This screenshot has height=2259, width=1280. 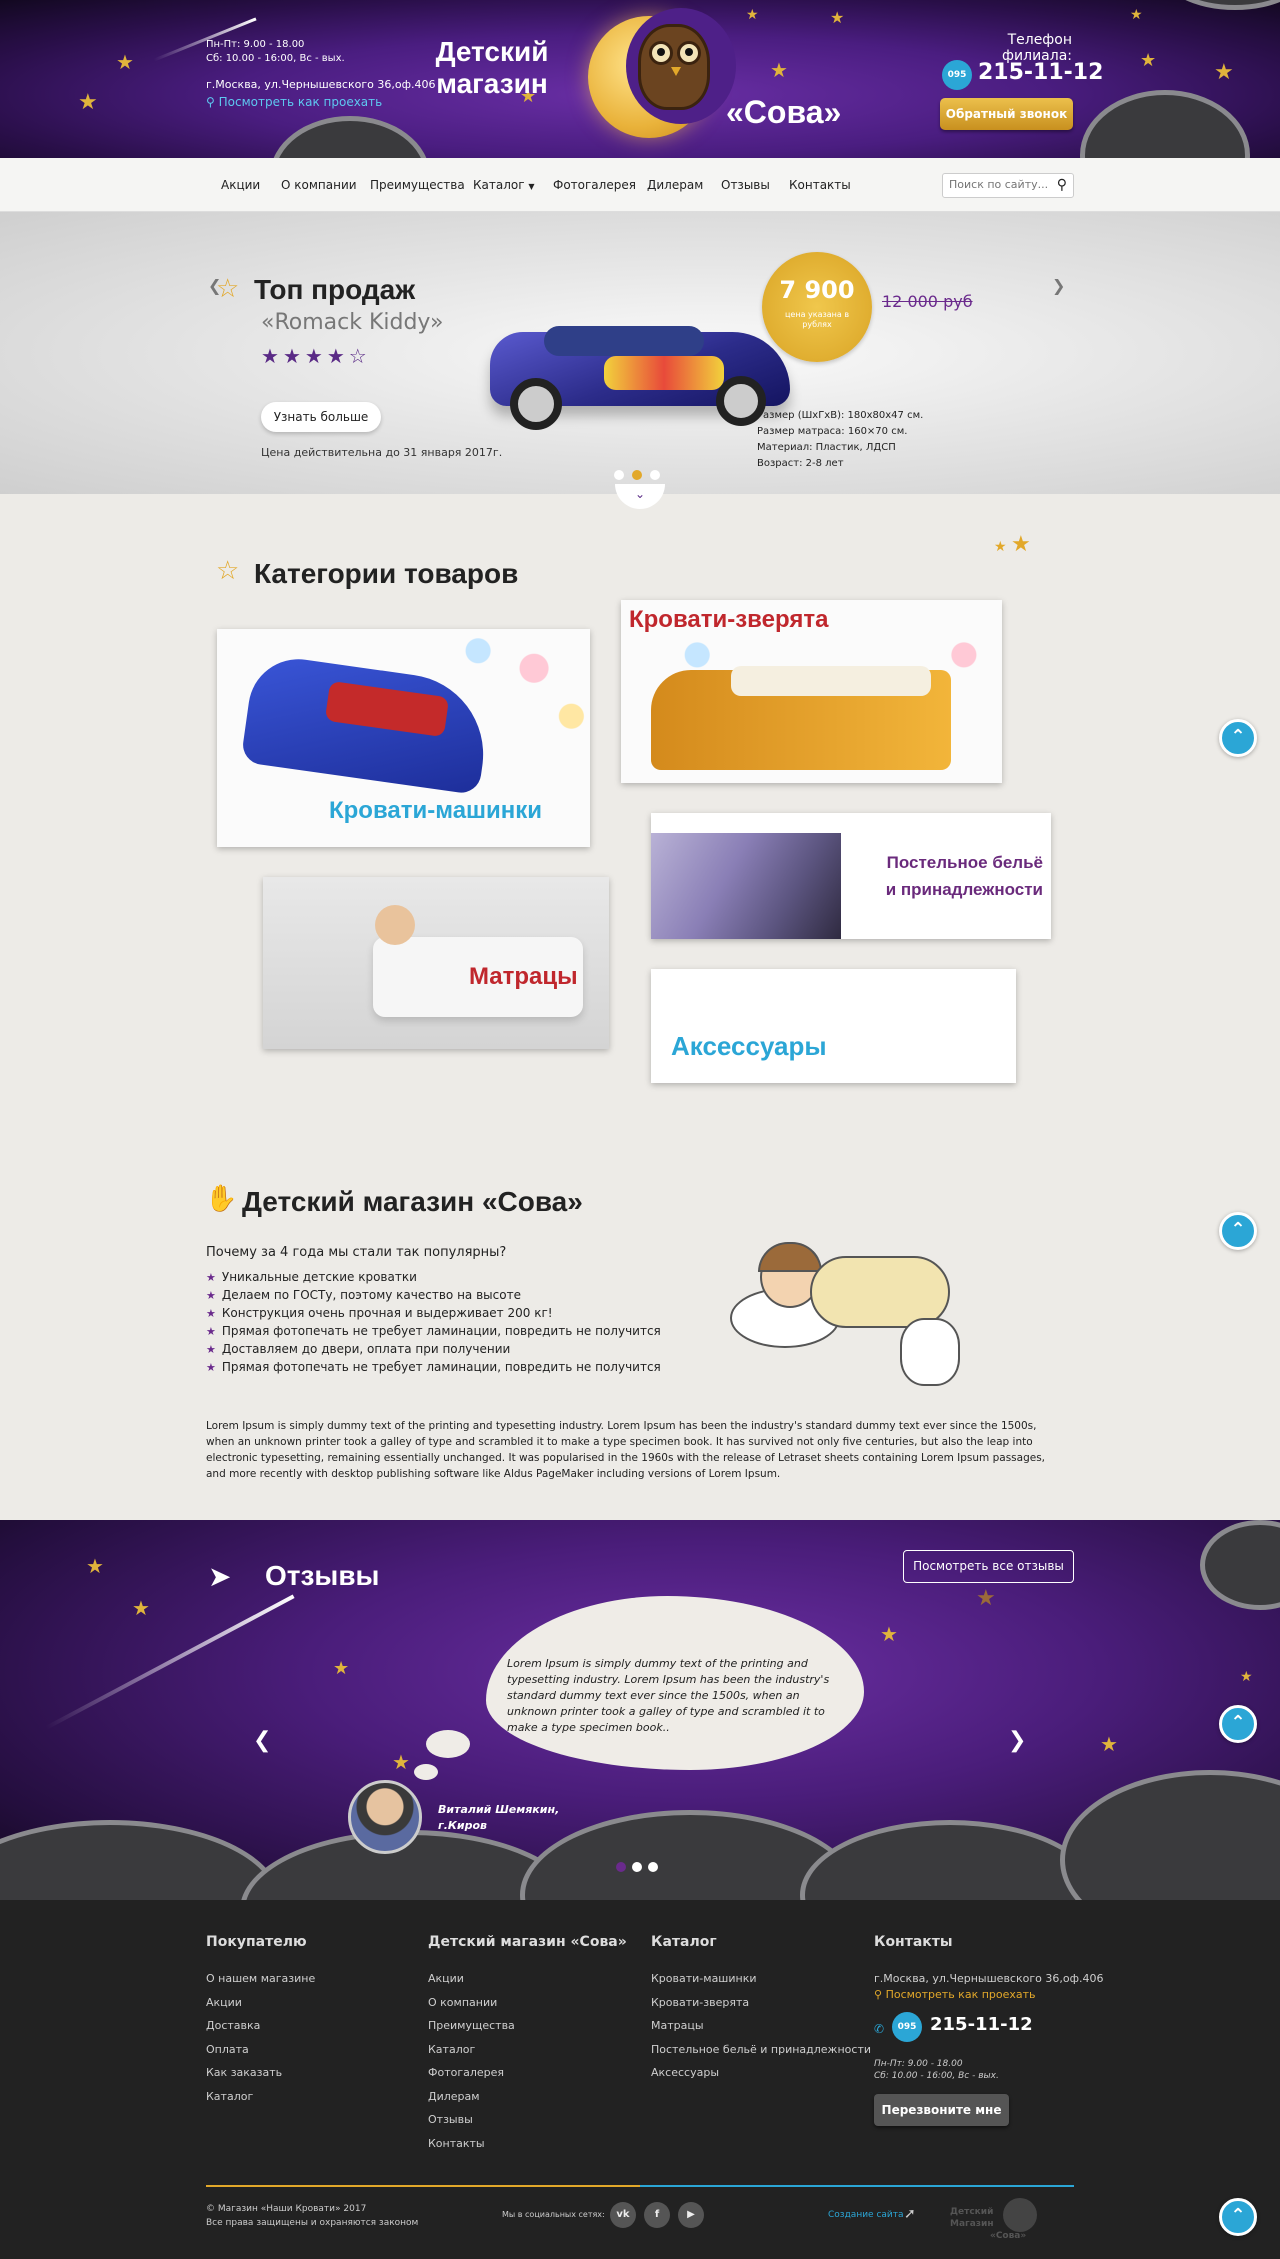 I want to click on logo: Детский магазин «Сова», so click(x=645, y=77).